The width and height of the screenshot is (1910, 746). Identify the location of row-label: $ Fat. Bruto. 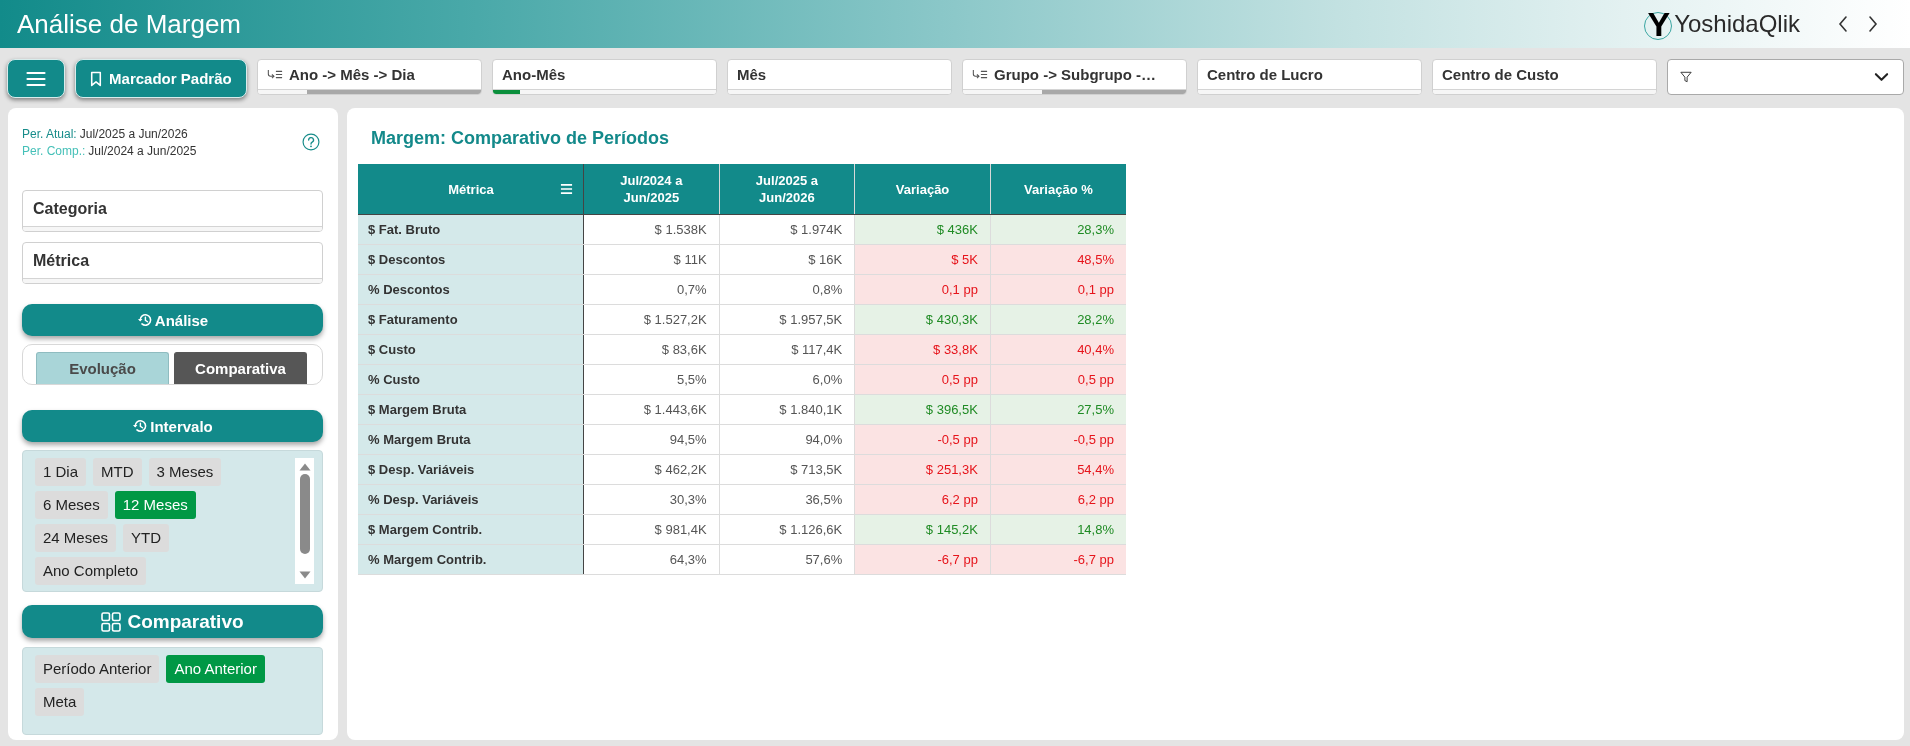
(471, 229).